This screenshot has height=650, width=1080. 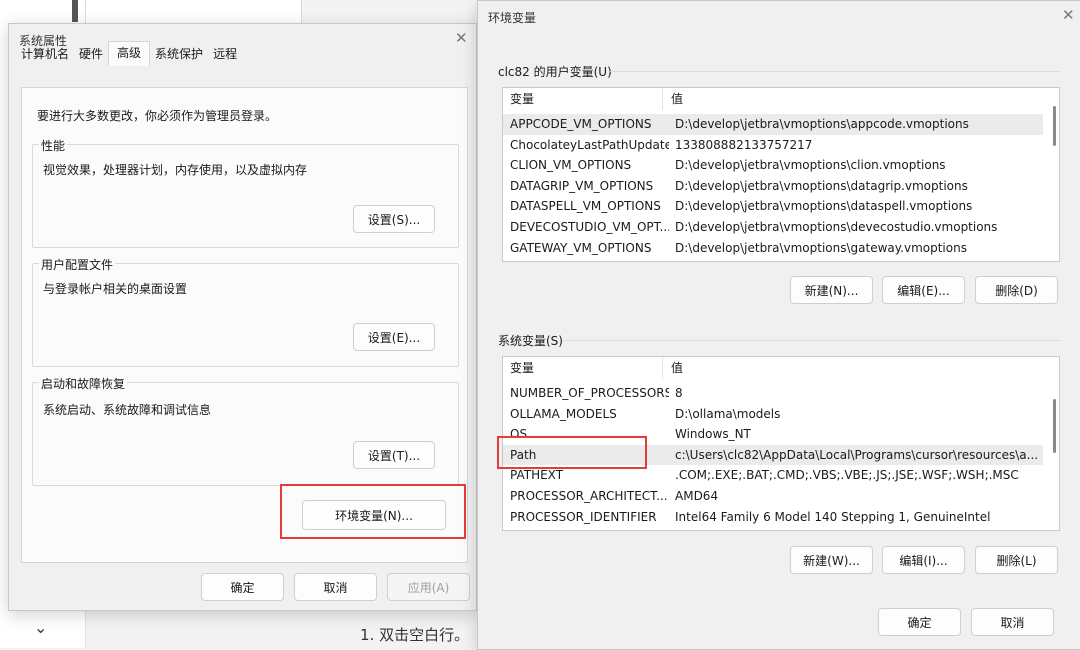 I want to click on variable-name: PROCESSOR_IDENTIFIER, so click(x=583, y=516).